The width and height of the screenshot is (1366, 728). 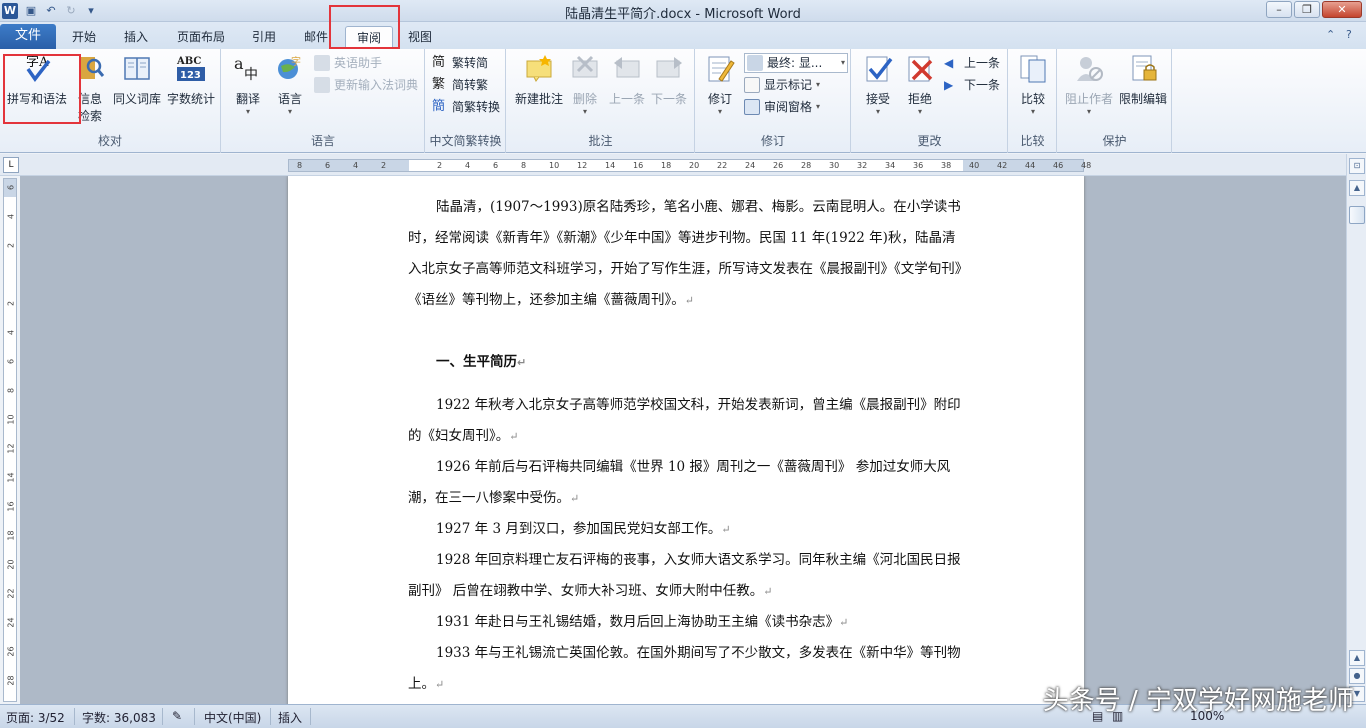 I want to click on ruler-tick: 20, so click(x=694, y=165).